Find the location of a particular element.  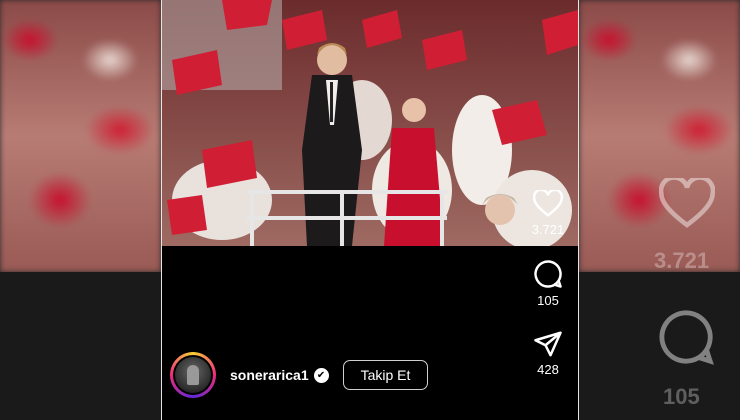

username-link: sonerarica1 is located at coordinates (269, 375).